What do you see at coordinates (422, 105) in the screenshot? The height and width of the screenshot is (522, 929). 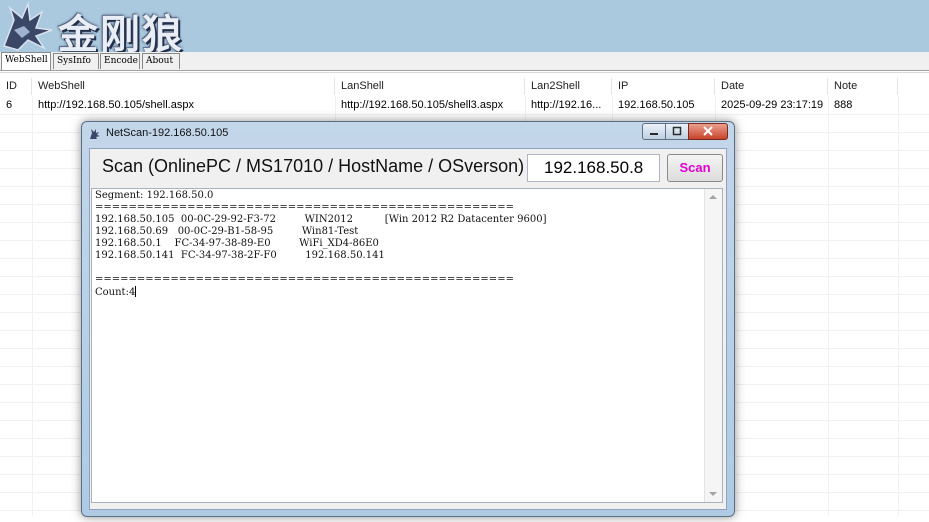 I see `cell-lanshell: http://192.168.50.105/shell3.aspx` at bounding box center [422, 105].